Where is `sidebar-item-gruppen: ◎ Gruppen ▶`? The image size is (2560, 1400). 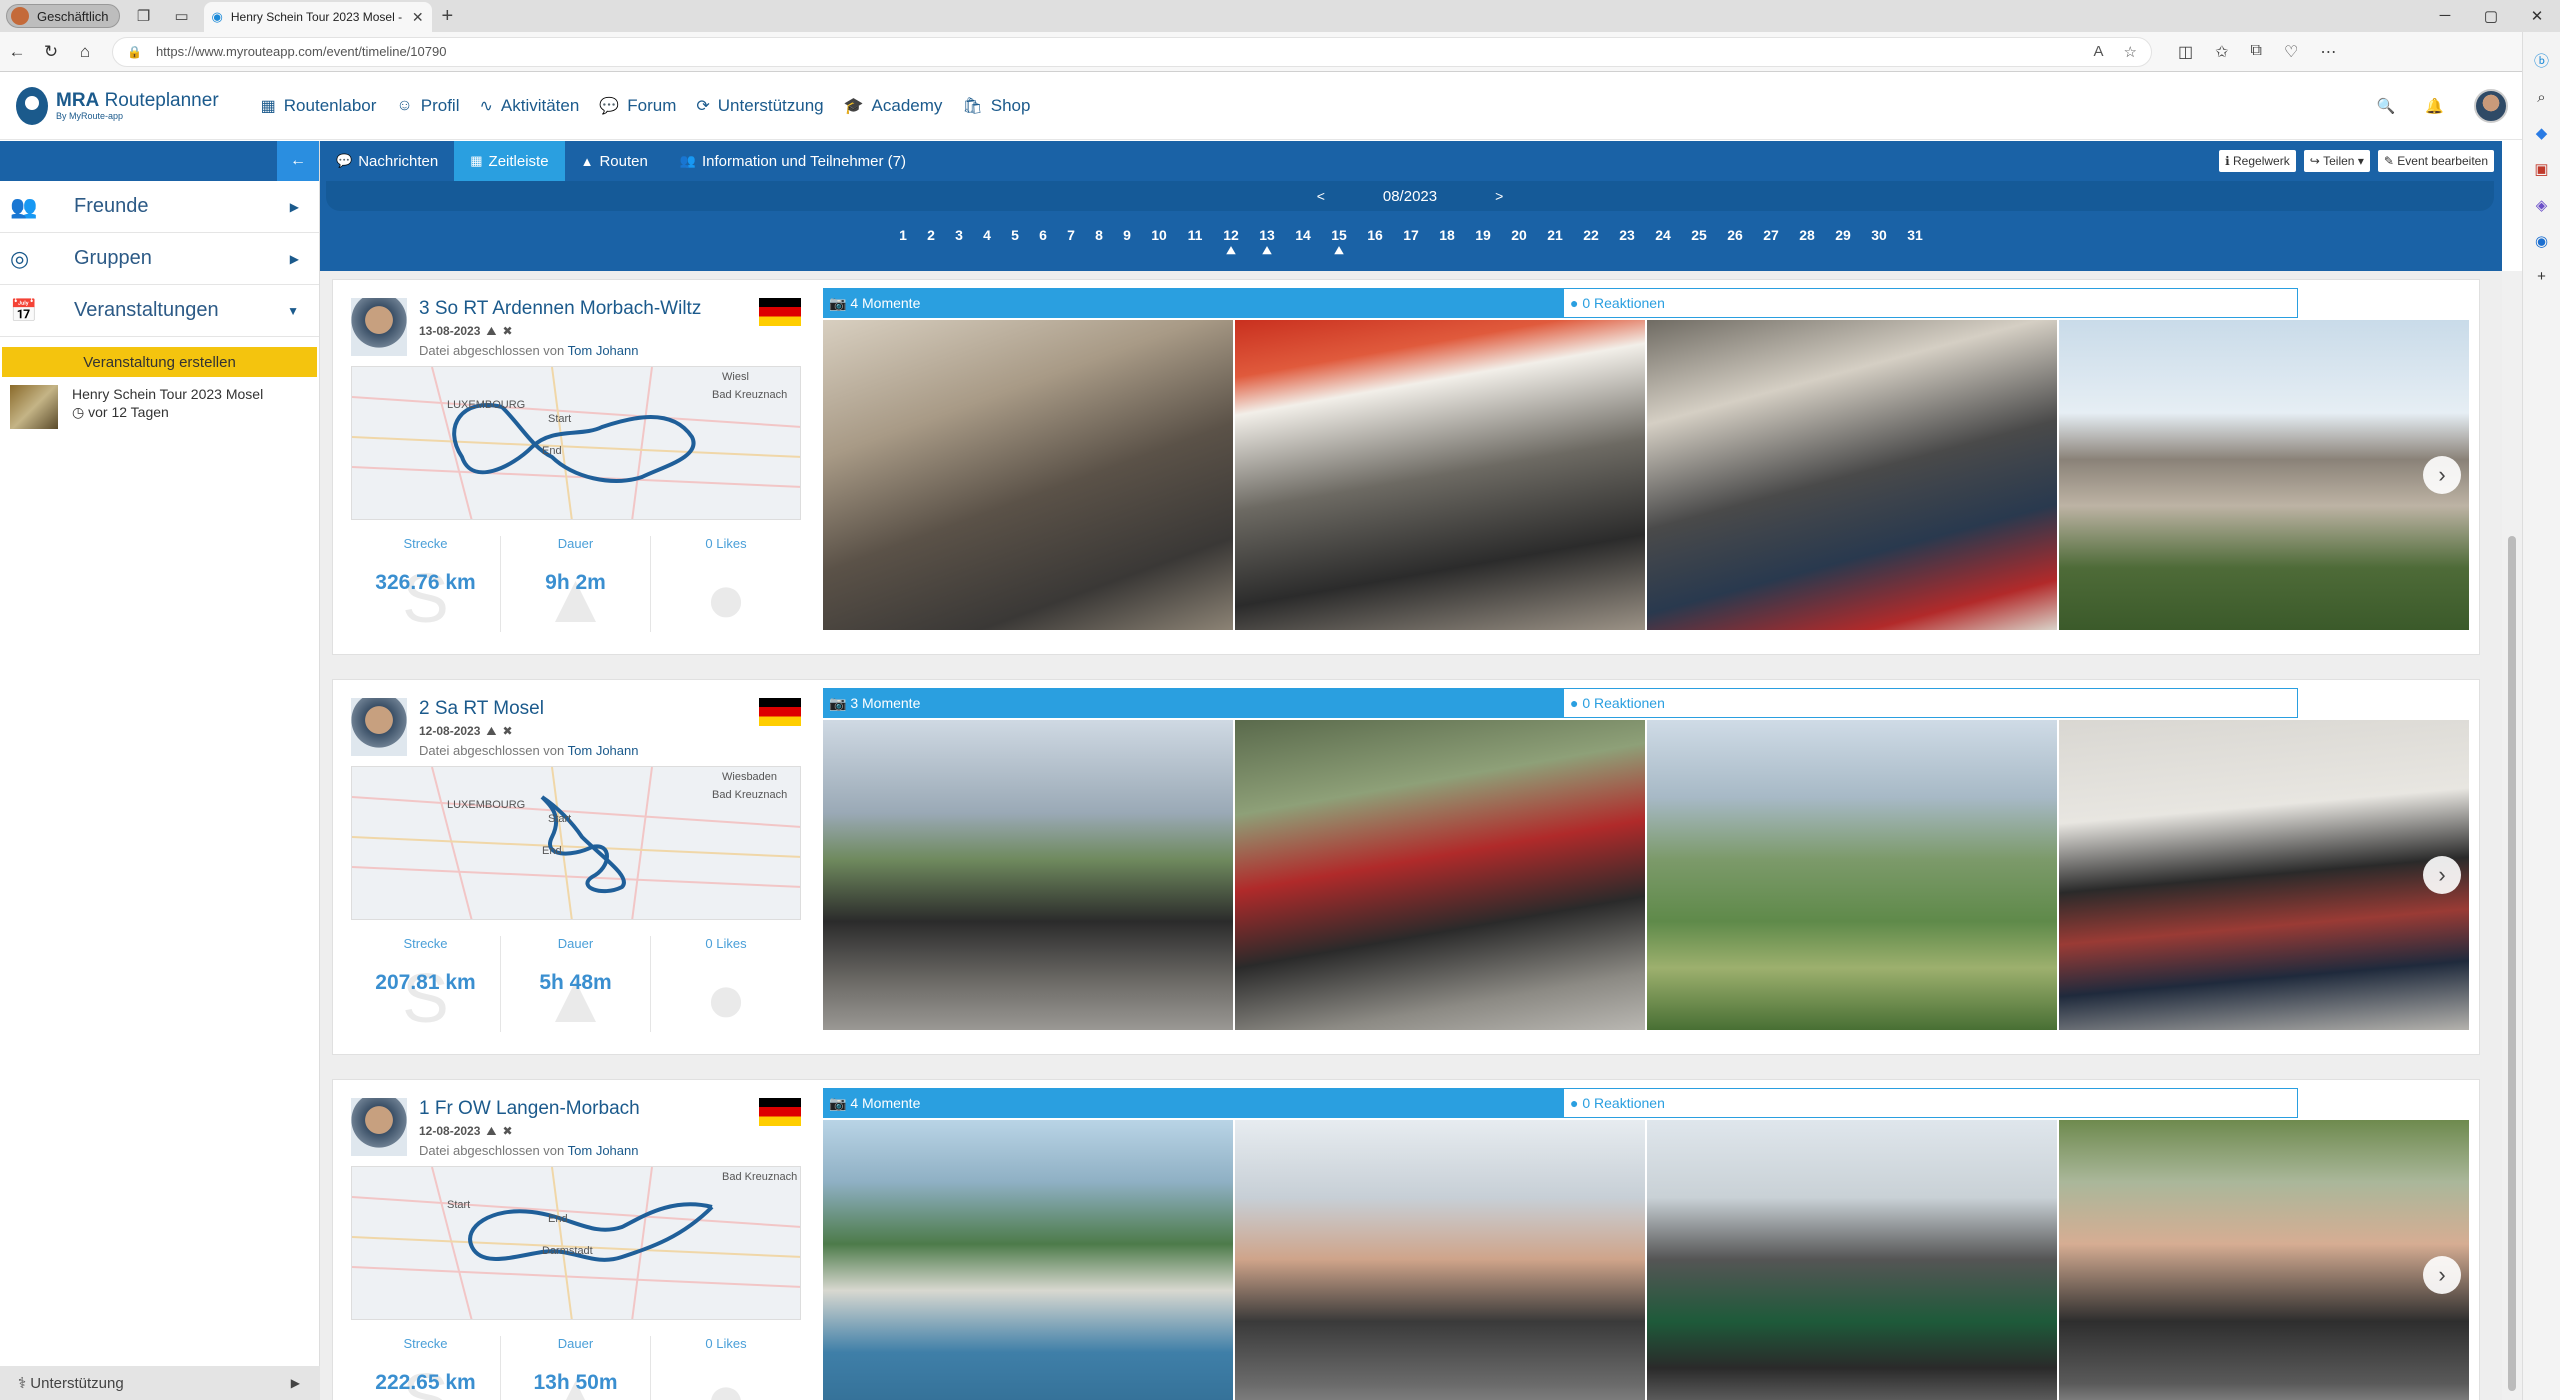 sidebar-item-gruppen: ◎ Gruppen ▶ is located at coordinates (159, 259).